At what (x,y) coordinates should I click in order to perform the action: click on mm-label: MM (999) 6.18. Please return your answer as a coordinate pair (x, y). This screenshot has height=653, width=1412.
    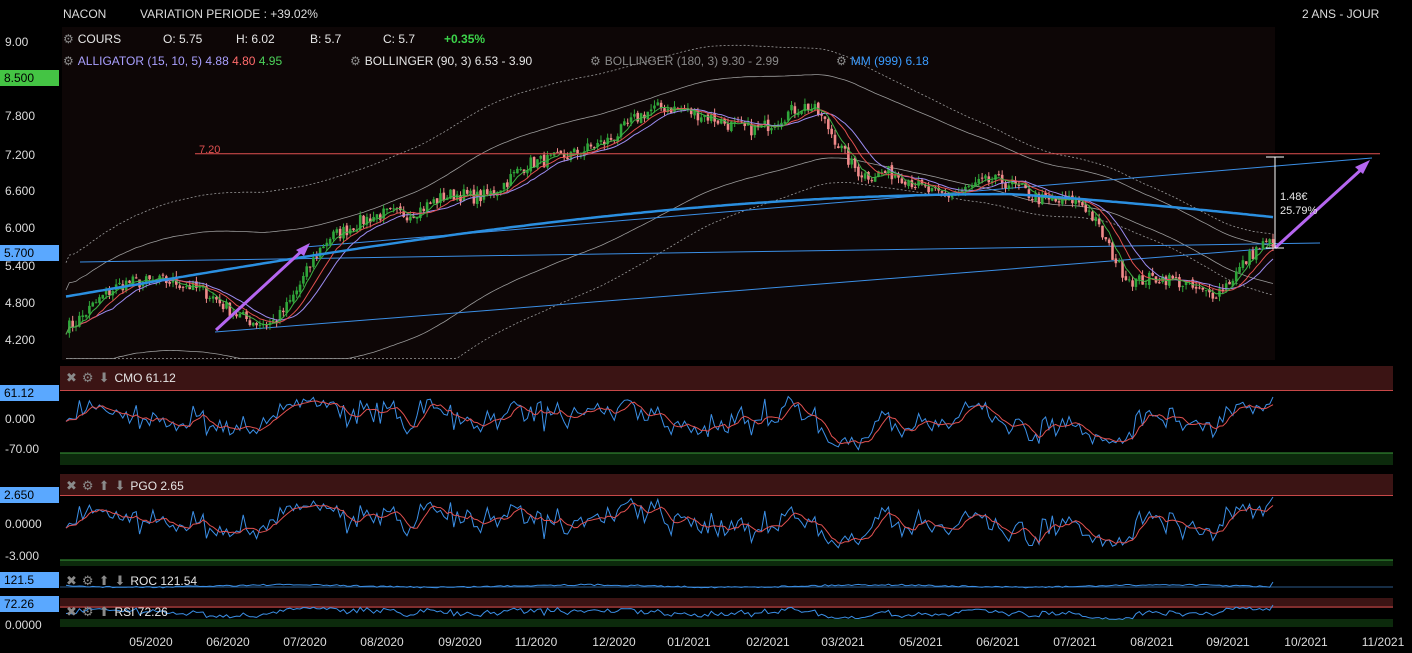
    Looking at the image, I should click on (889, 61).